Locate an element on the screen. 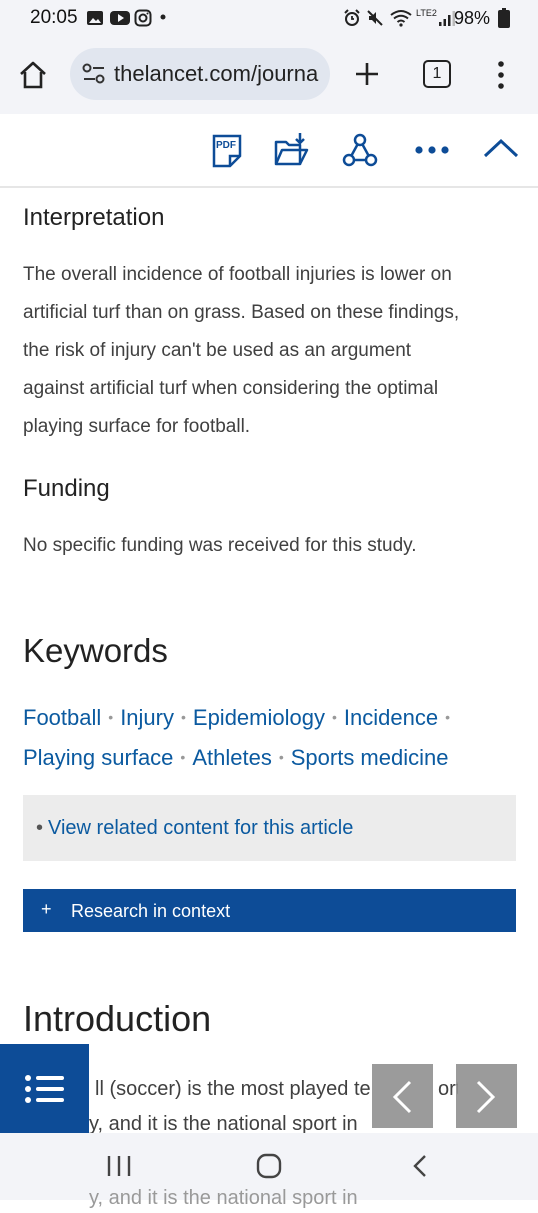 The width and height of the screenshot is (538, 1213). article-toolbar: PDF is located at coordinates (269, 151).